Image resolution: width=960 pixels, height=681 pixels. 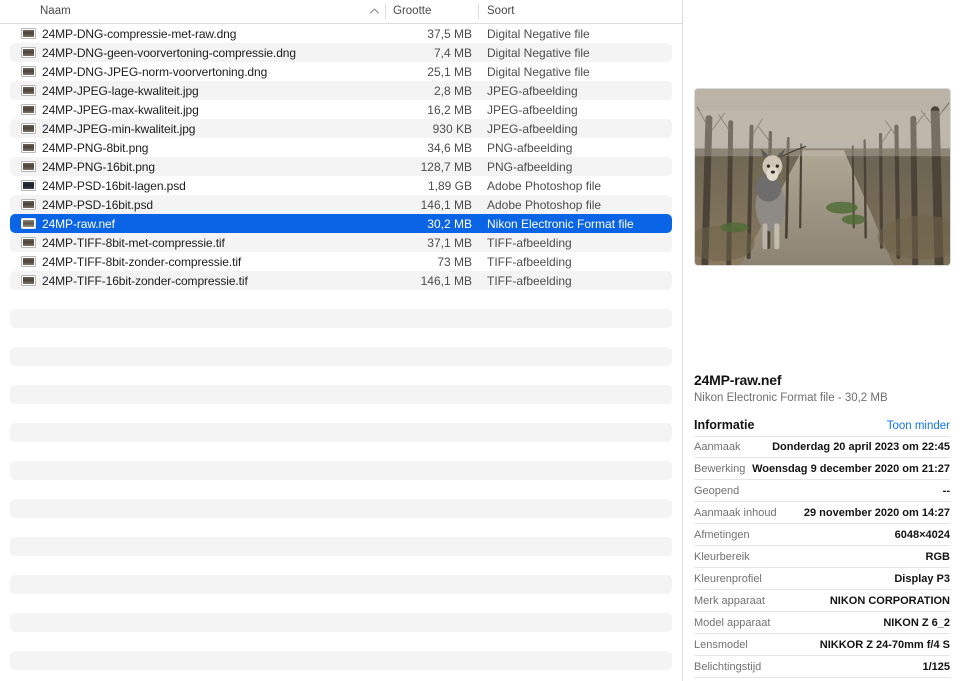 I want to click on metadata-row: Lensmodel NIKKOR Z 24-70mm f/4 S, so click(x=822, y=645).